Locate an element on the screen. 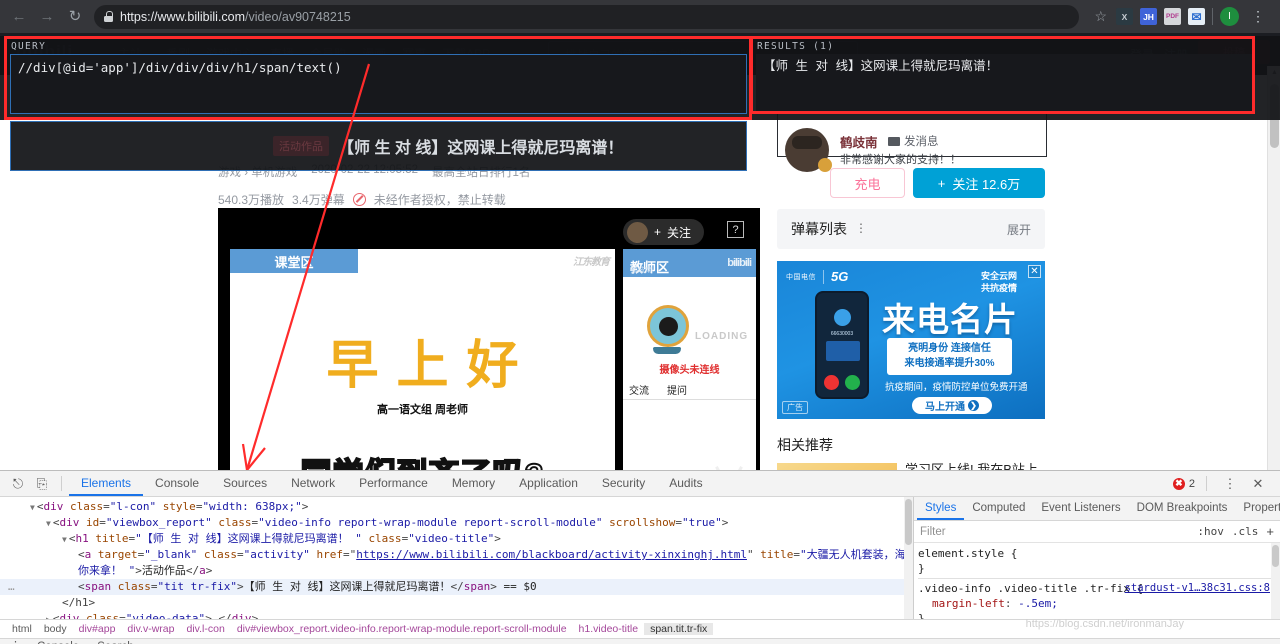 The image size is (1280, 644). styles-scrollbar-thumb is located at coordinates (1275, 556).